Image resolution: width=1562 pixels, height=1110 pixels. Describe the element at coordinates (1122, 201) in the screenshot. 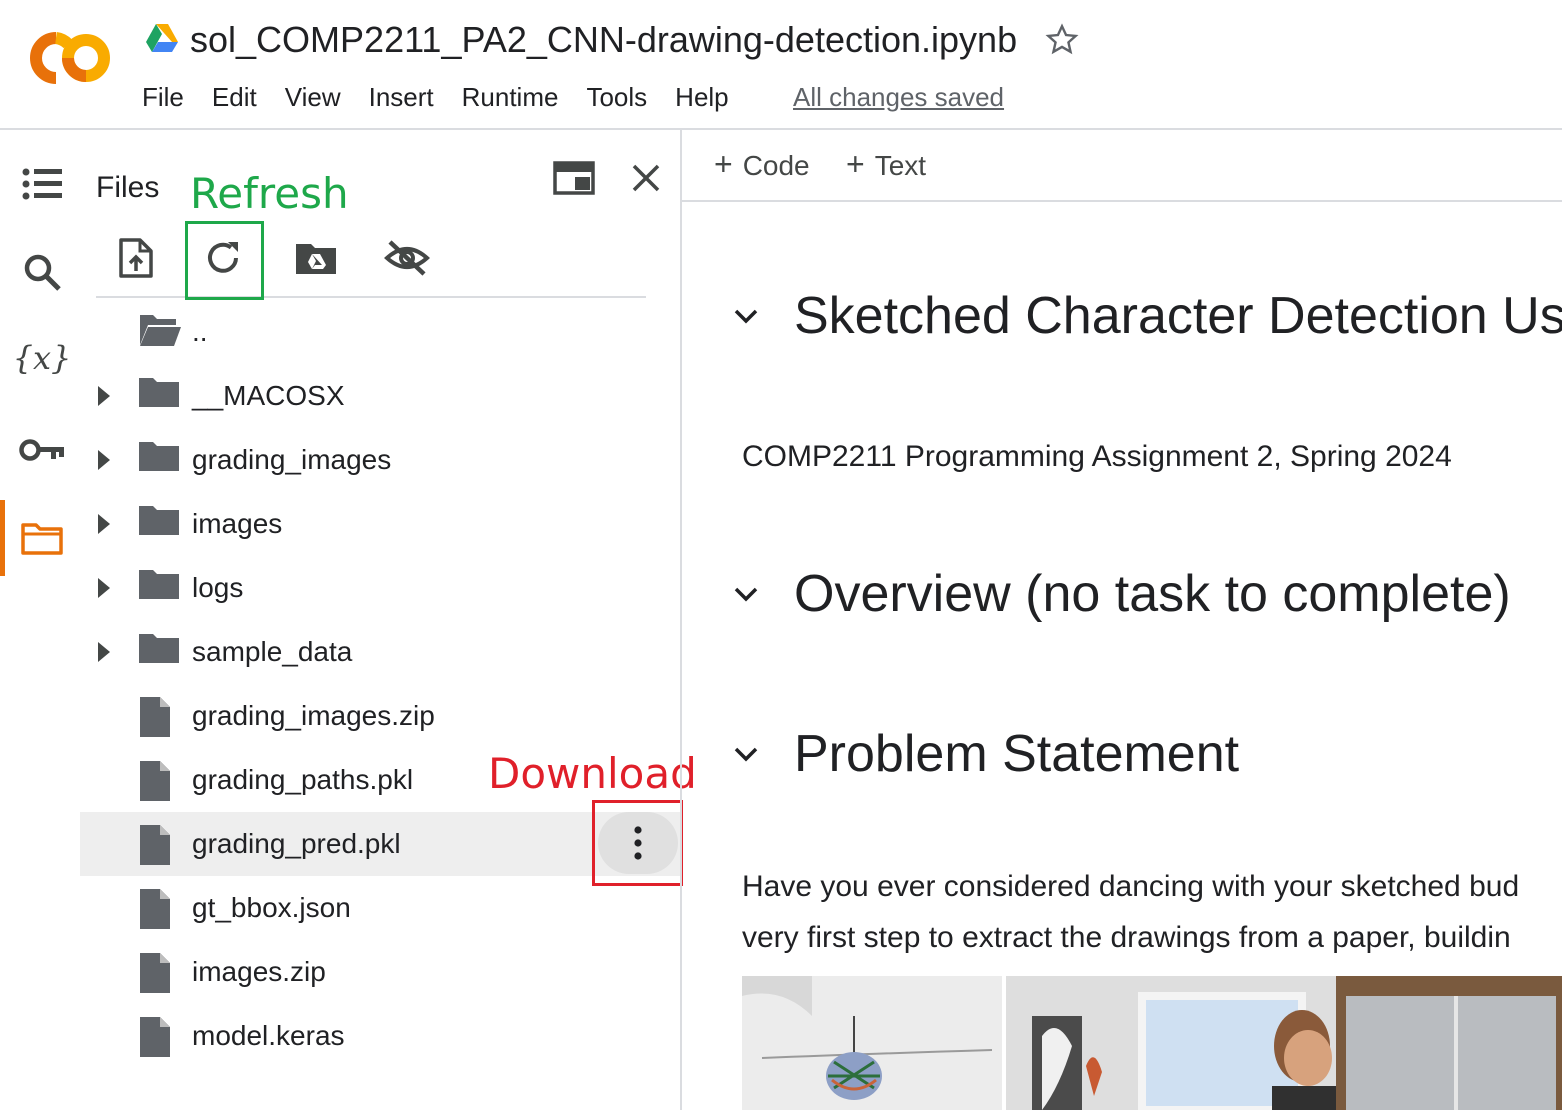

I see `notebook-toolbar-divider` at that location.